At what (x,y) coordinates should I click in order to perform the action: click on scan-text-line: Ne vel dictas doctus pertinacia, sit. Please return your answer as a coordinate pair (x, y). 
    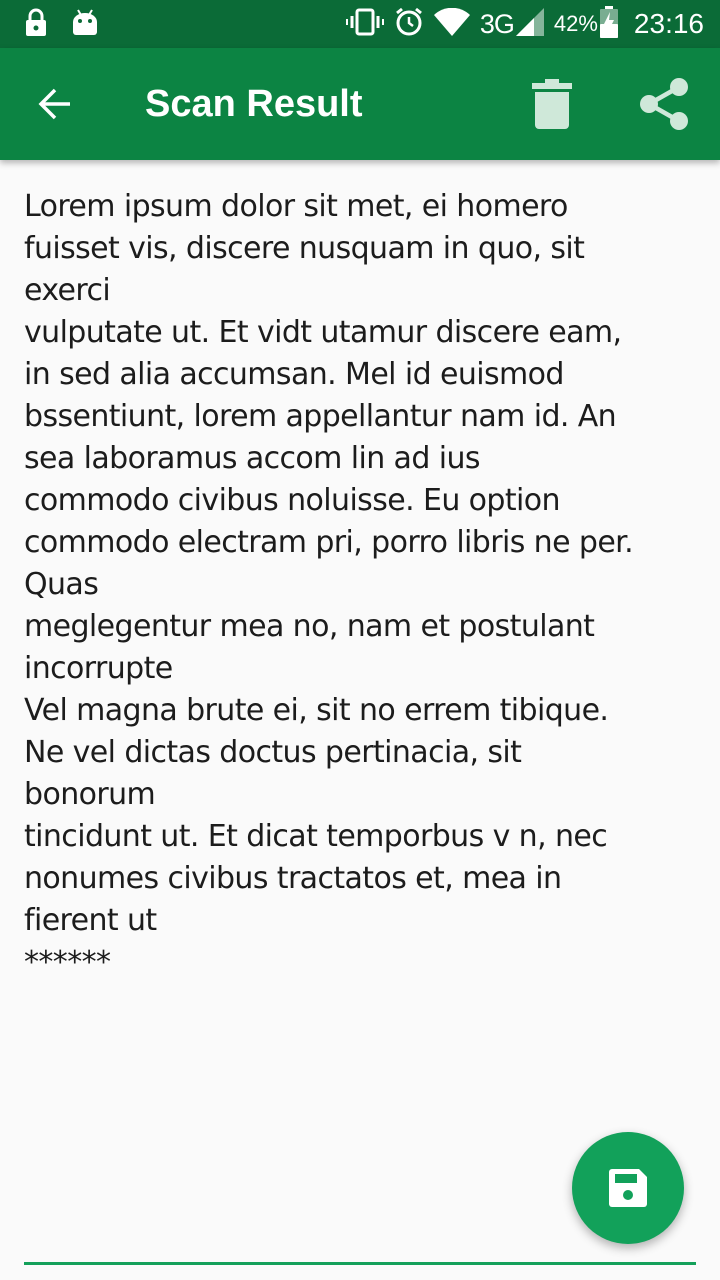
    Looking at the image, I should click on (273, 752).